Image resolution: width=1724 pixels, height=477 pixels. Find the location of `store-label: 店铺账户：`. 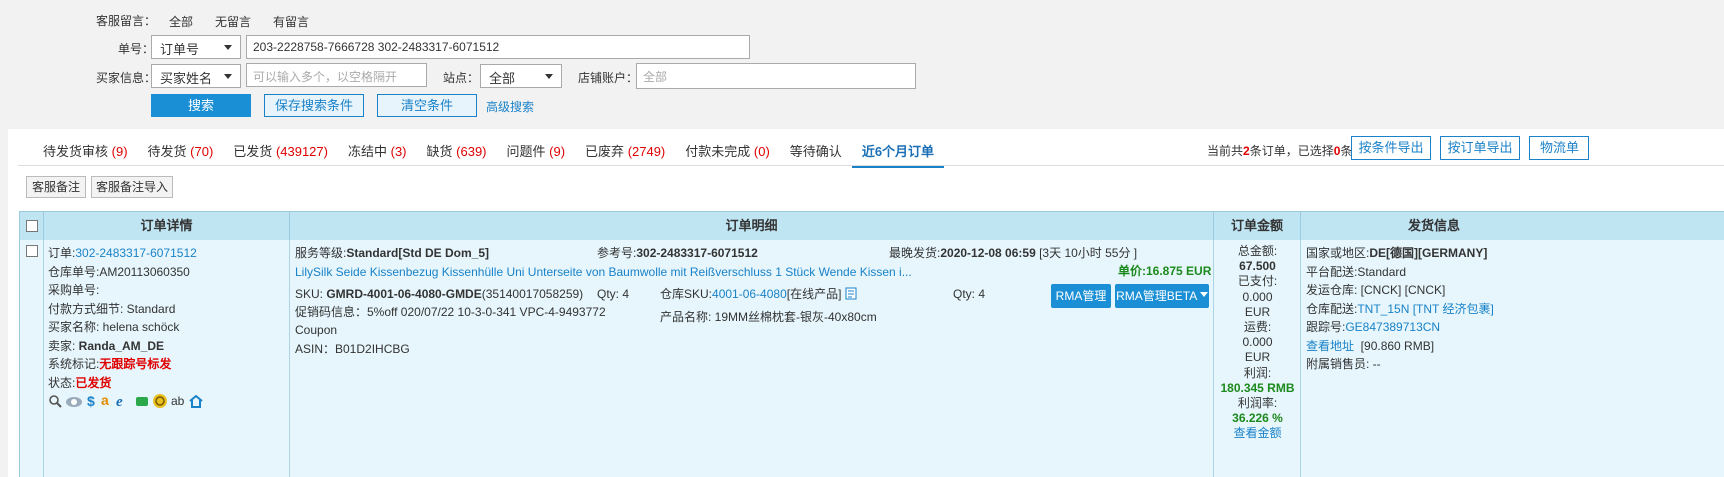

store-label: 店铺账户： is located at coordinates (608, 78).